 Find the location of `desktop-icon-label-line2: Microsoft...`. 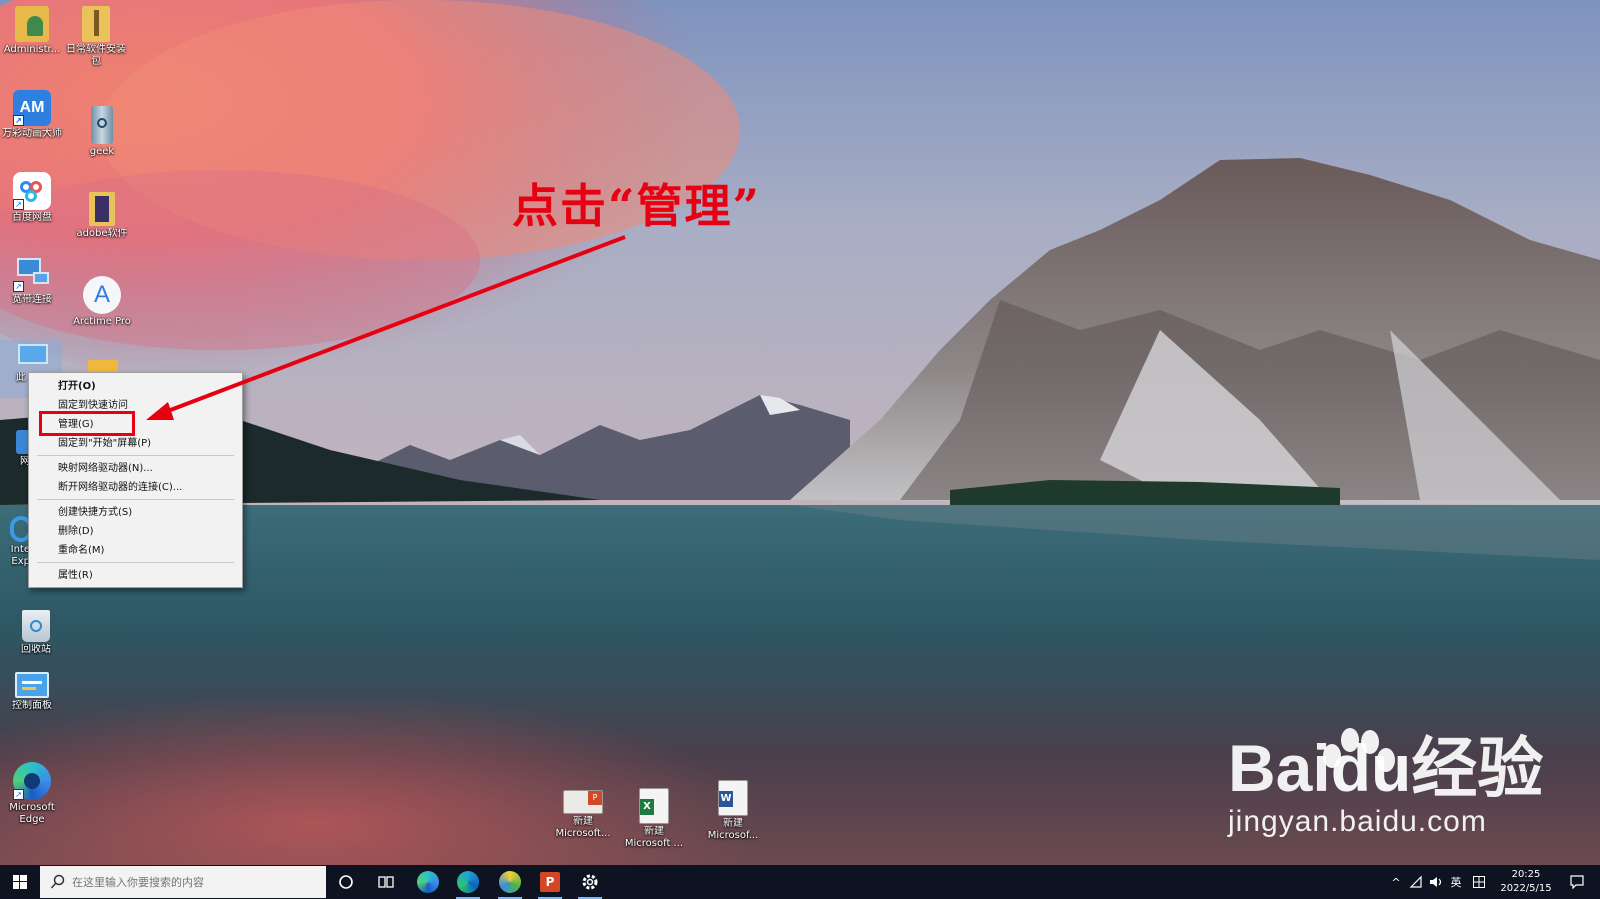

desktop-icon-label-line2: Microsoft... is located at coordinates (583, 833).